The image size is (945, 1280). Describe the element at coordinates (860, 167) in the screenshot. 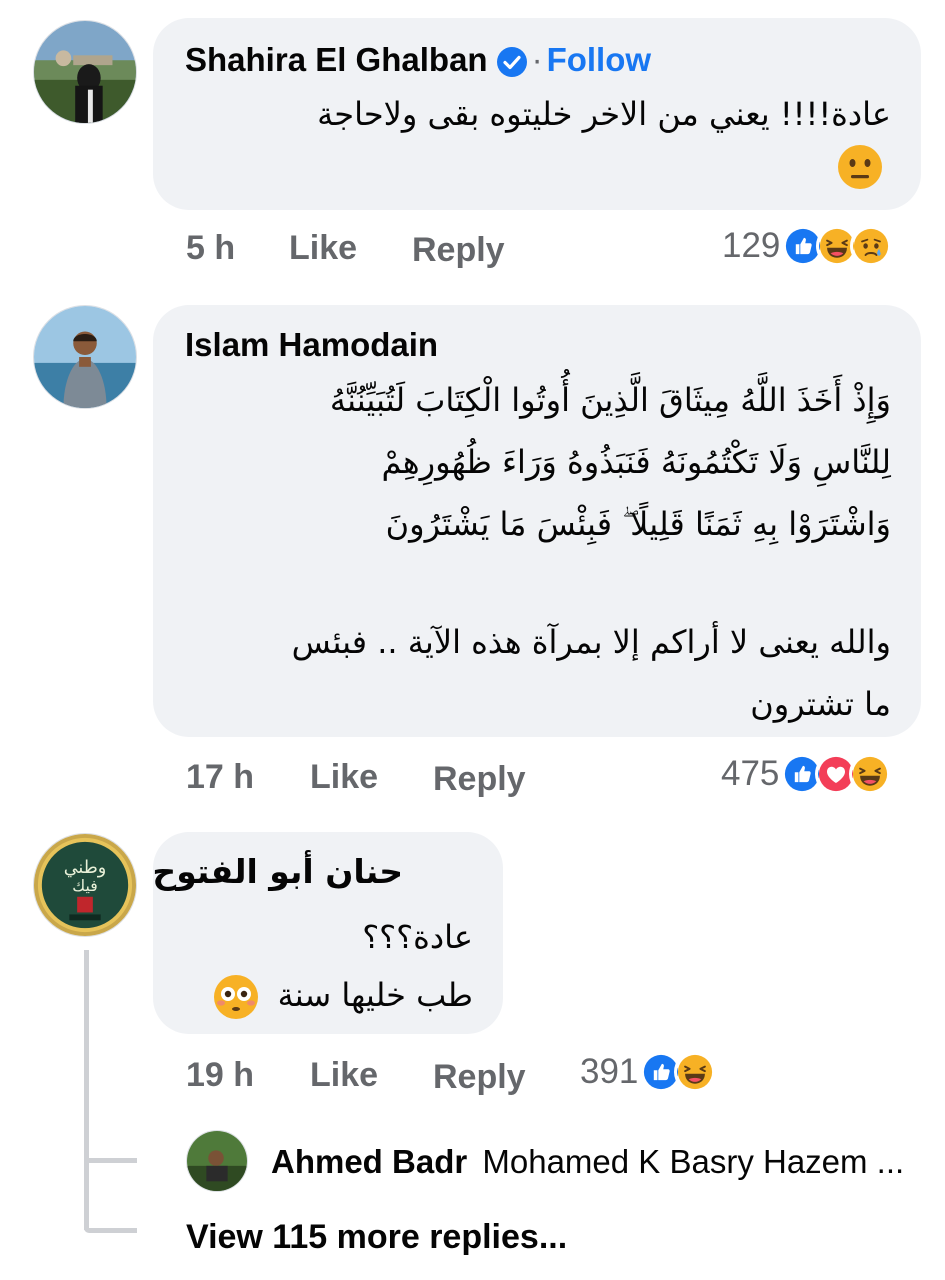

I see `neutral-face-icon` at that location.